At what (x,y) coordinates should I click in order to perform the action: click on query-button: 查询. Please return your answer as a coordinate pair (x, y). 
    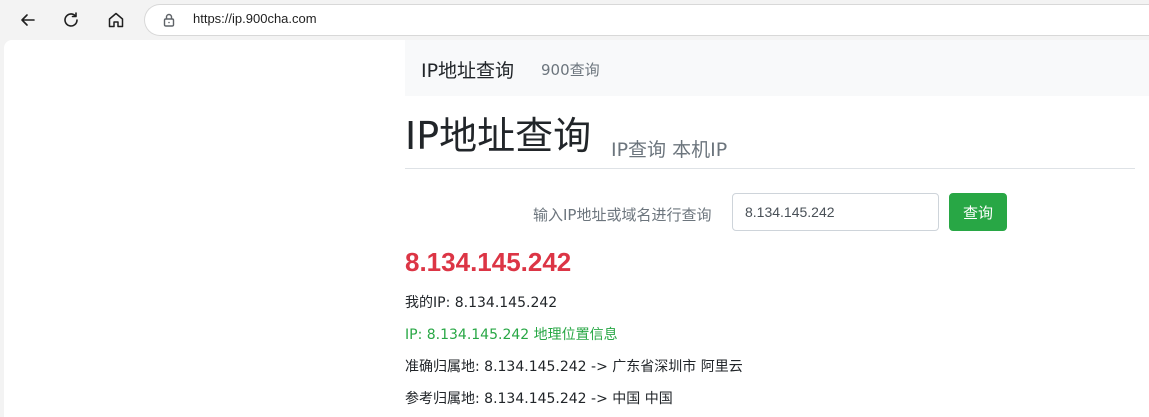
    Looking at the image, I should click on (978, 212).